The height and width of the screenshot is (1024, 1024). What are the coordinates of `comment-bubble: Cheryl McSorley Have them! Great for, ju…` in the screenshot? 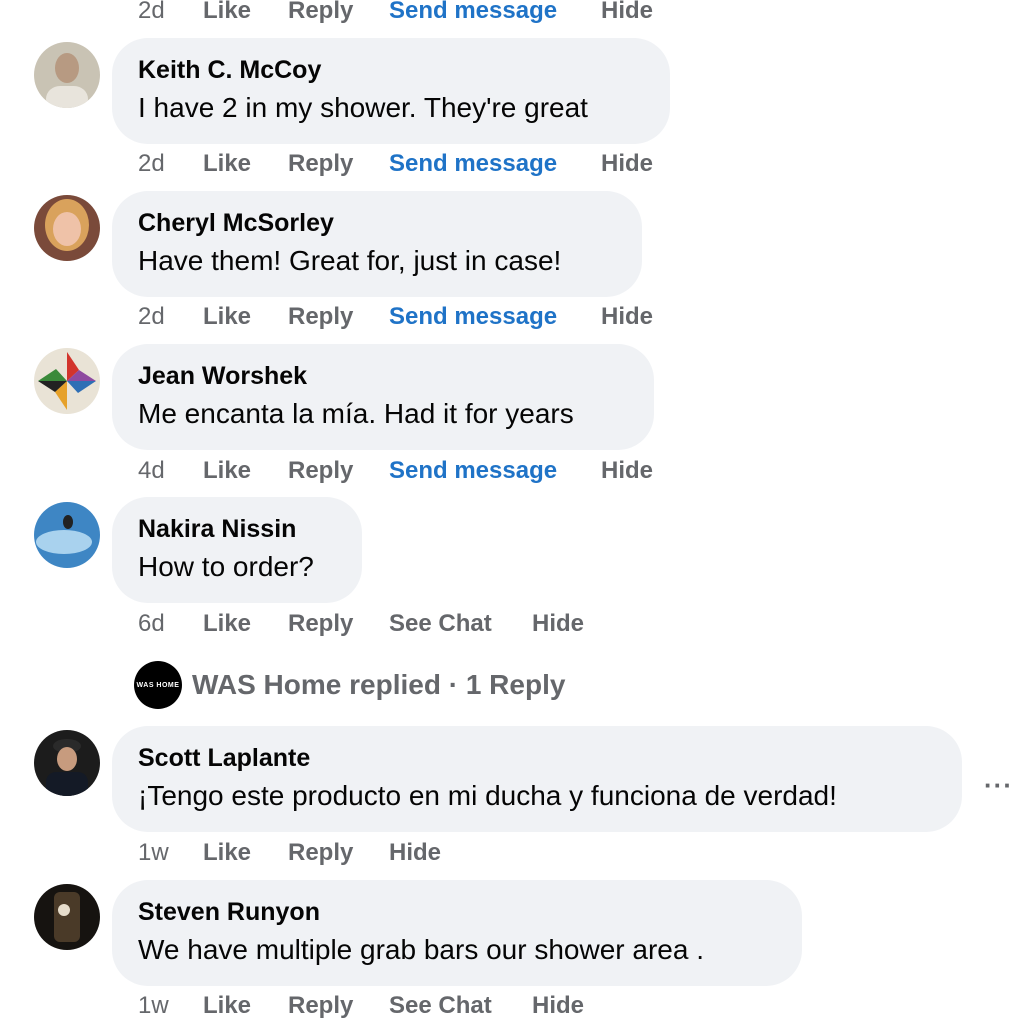 It's located at (377, 244).